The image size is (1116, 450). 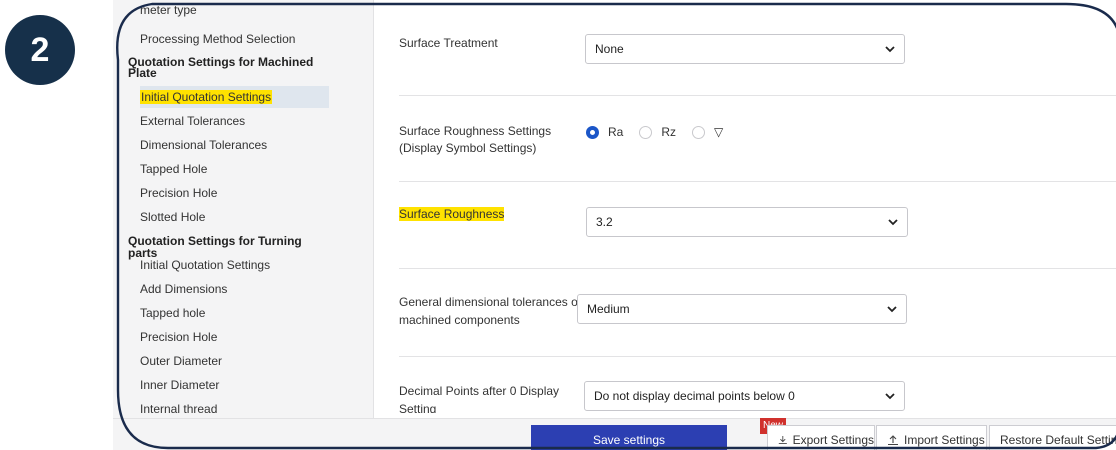 I want to click on export-settings-button: Export Settings, so click(x=821, y=437).